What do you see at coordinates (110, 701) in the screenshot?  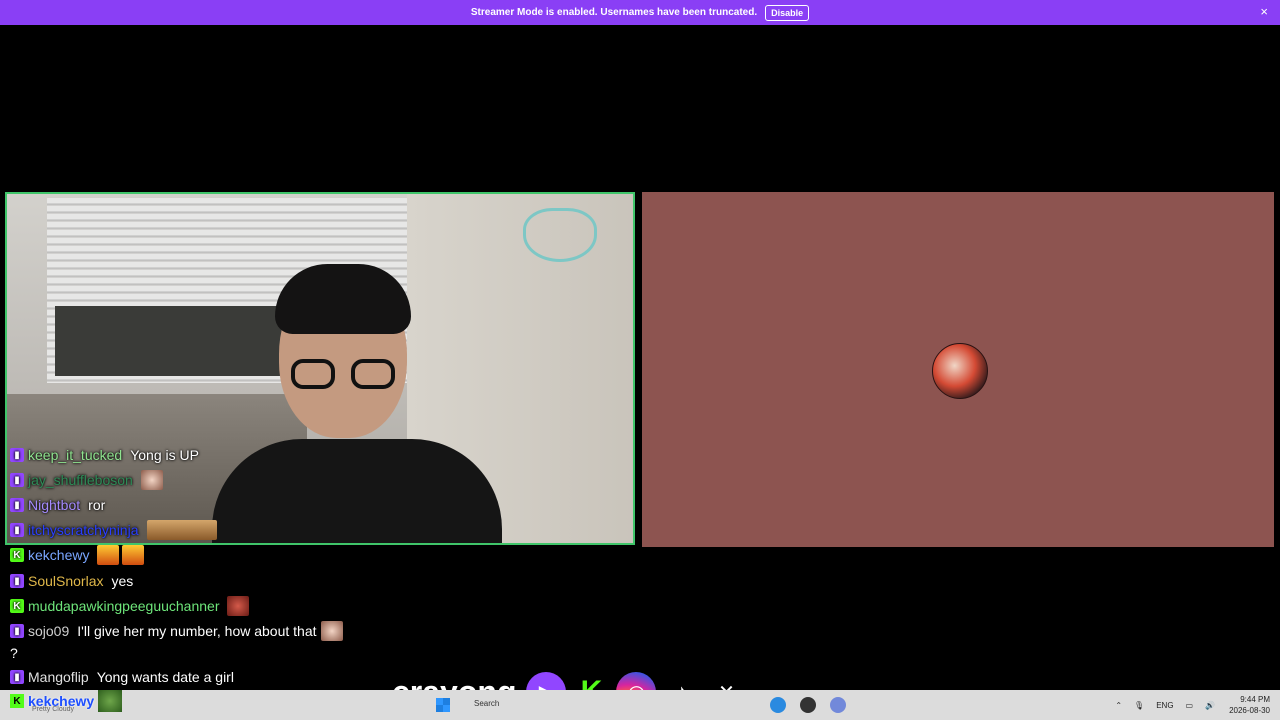 I see `pepe-emote-icon` at bounding box center [110, 701].